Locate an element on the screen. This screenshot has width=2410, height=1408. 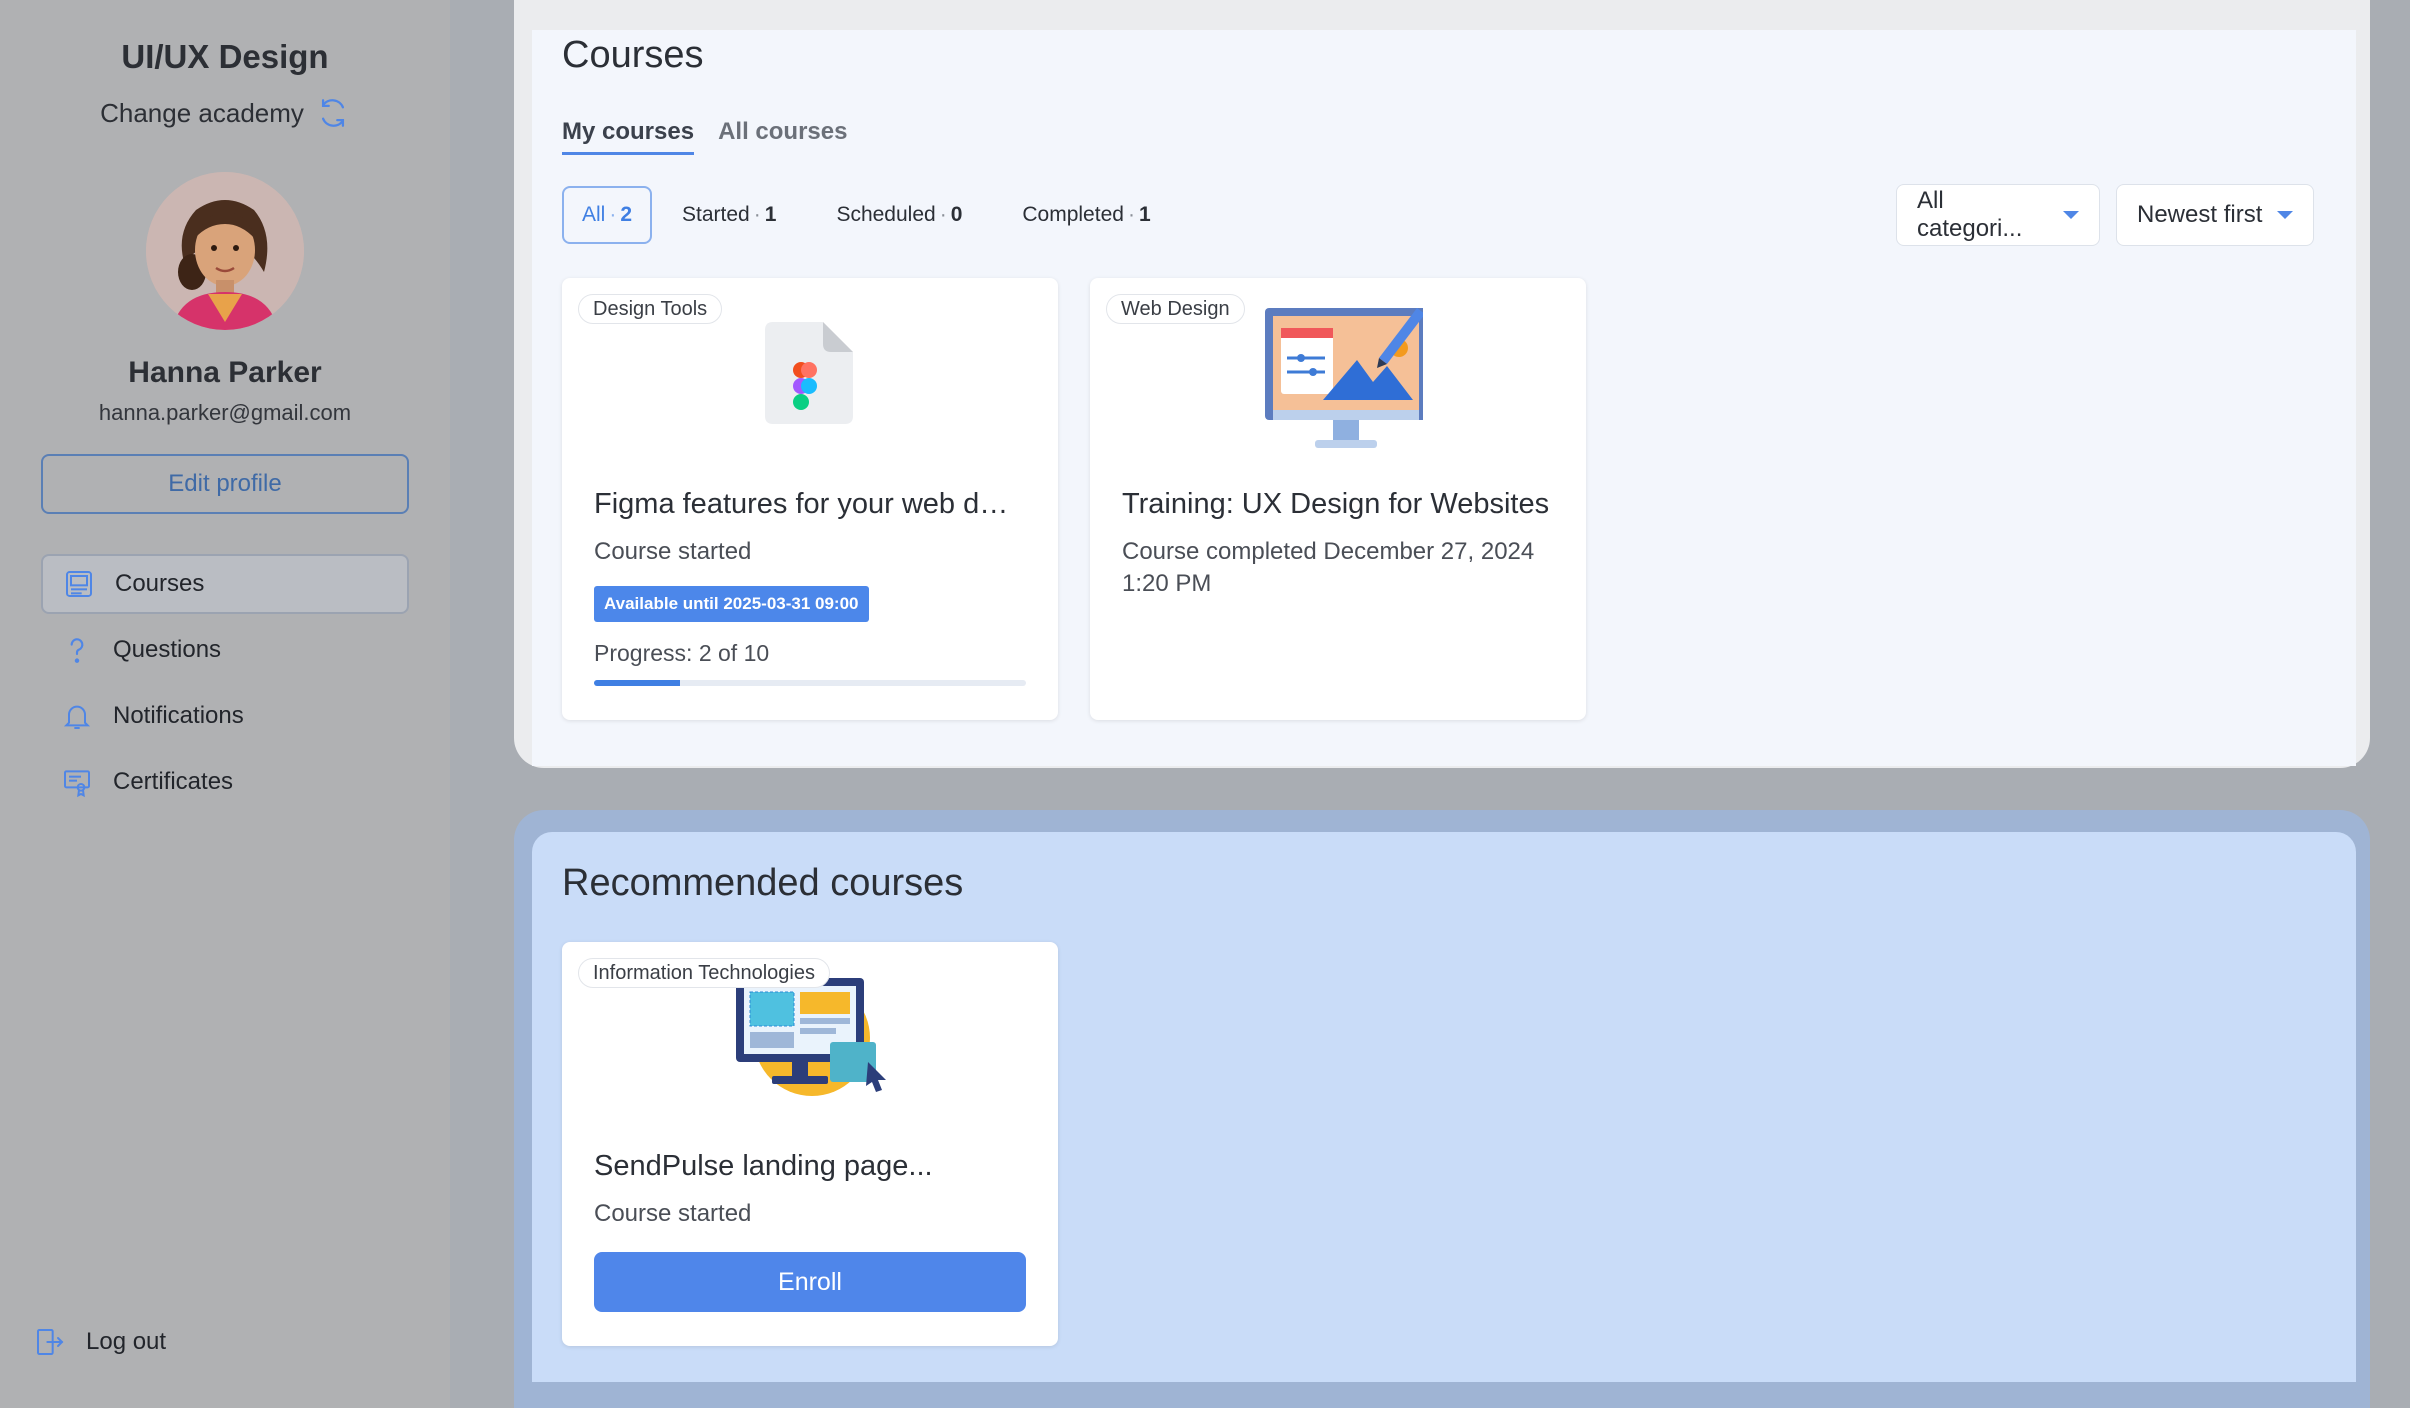
filter-label: Scheduled is located at coordinates (886, 214).